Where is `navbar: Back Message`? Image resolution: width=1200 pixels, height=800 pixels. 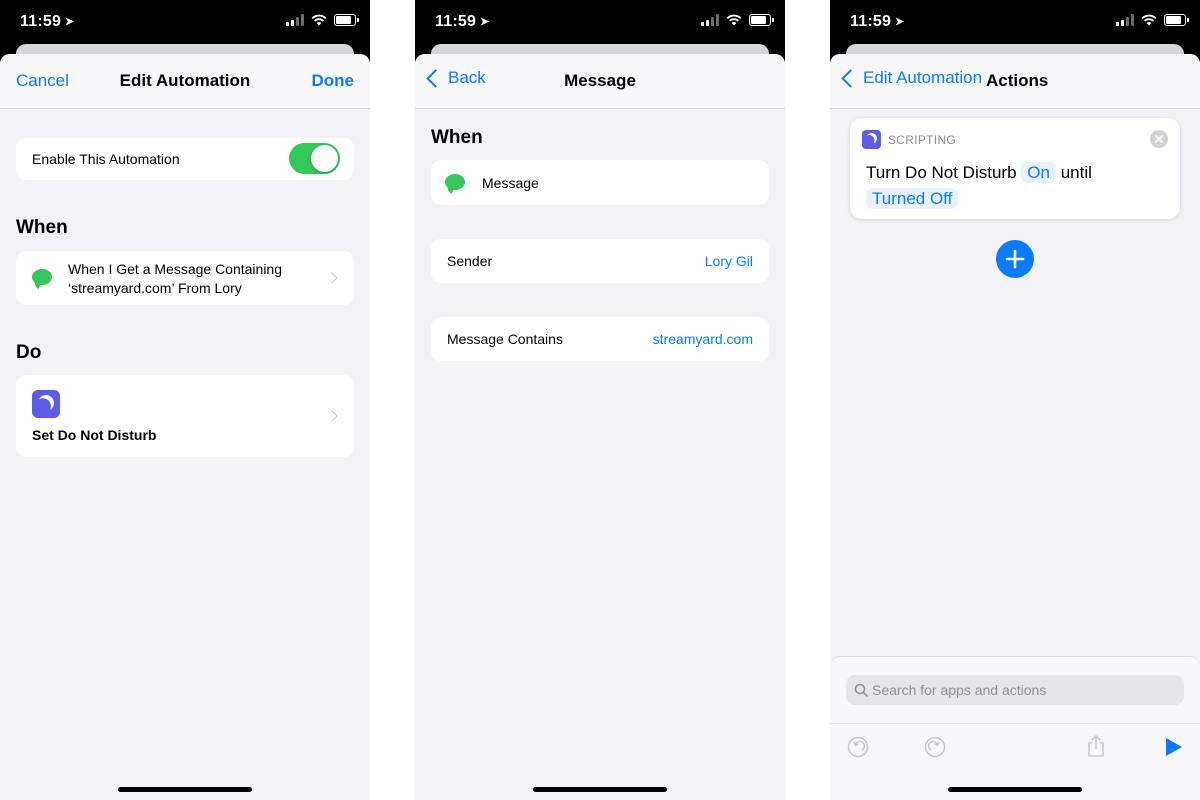 navbar: Back Message is located at coordinates (600, 81).